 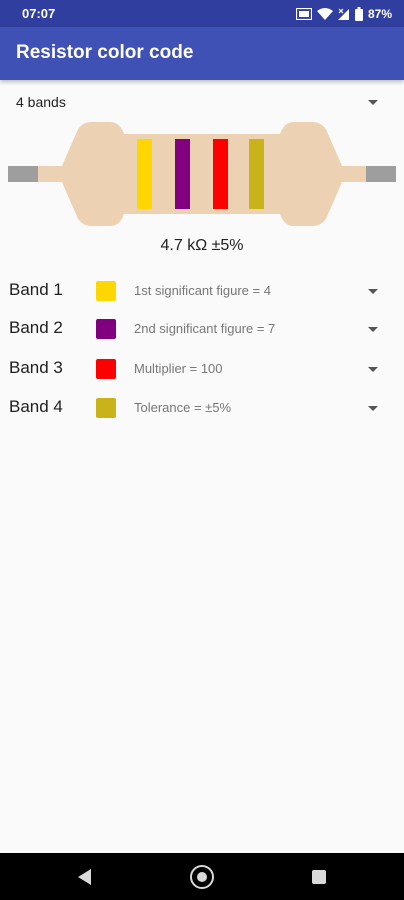 I want to click on status-bar: 07:07 87%, so click(x=202, y=13).